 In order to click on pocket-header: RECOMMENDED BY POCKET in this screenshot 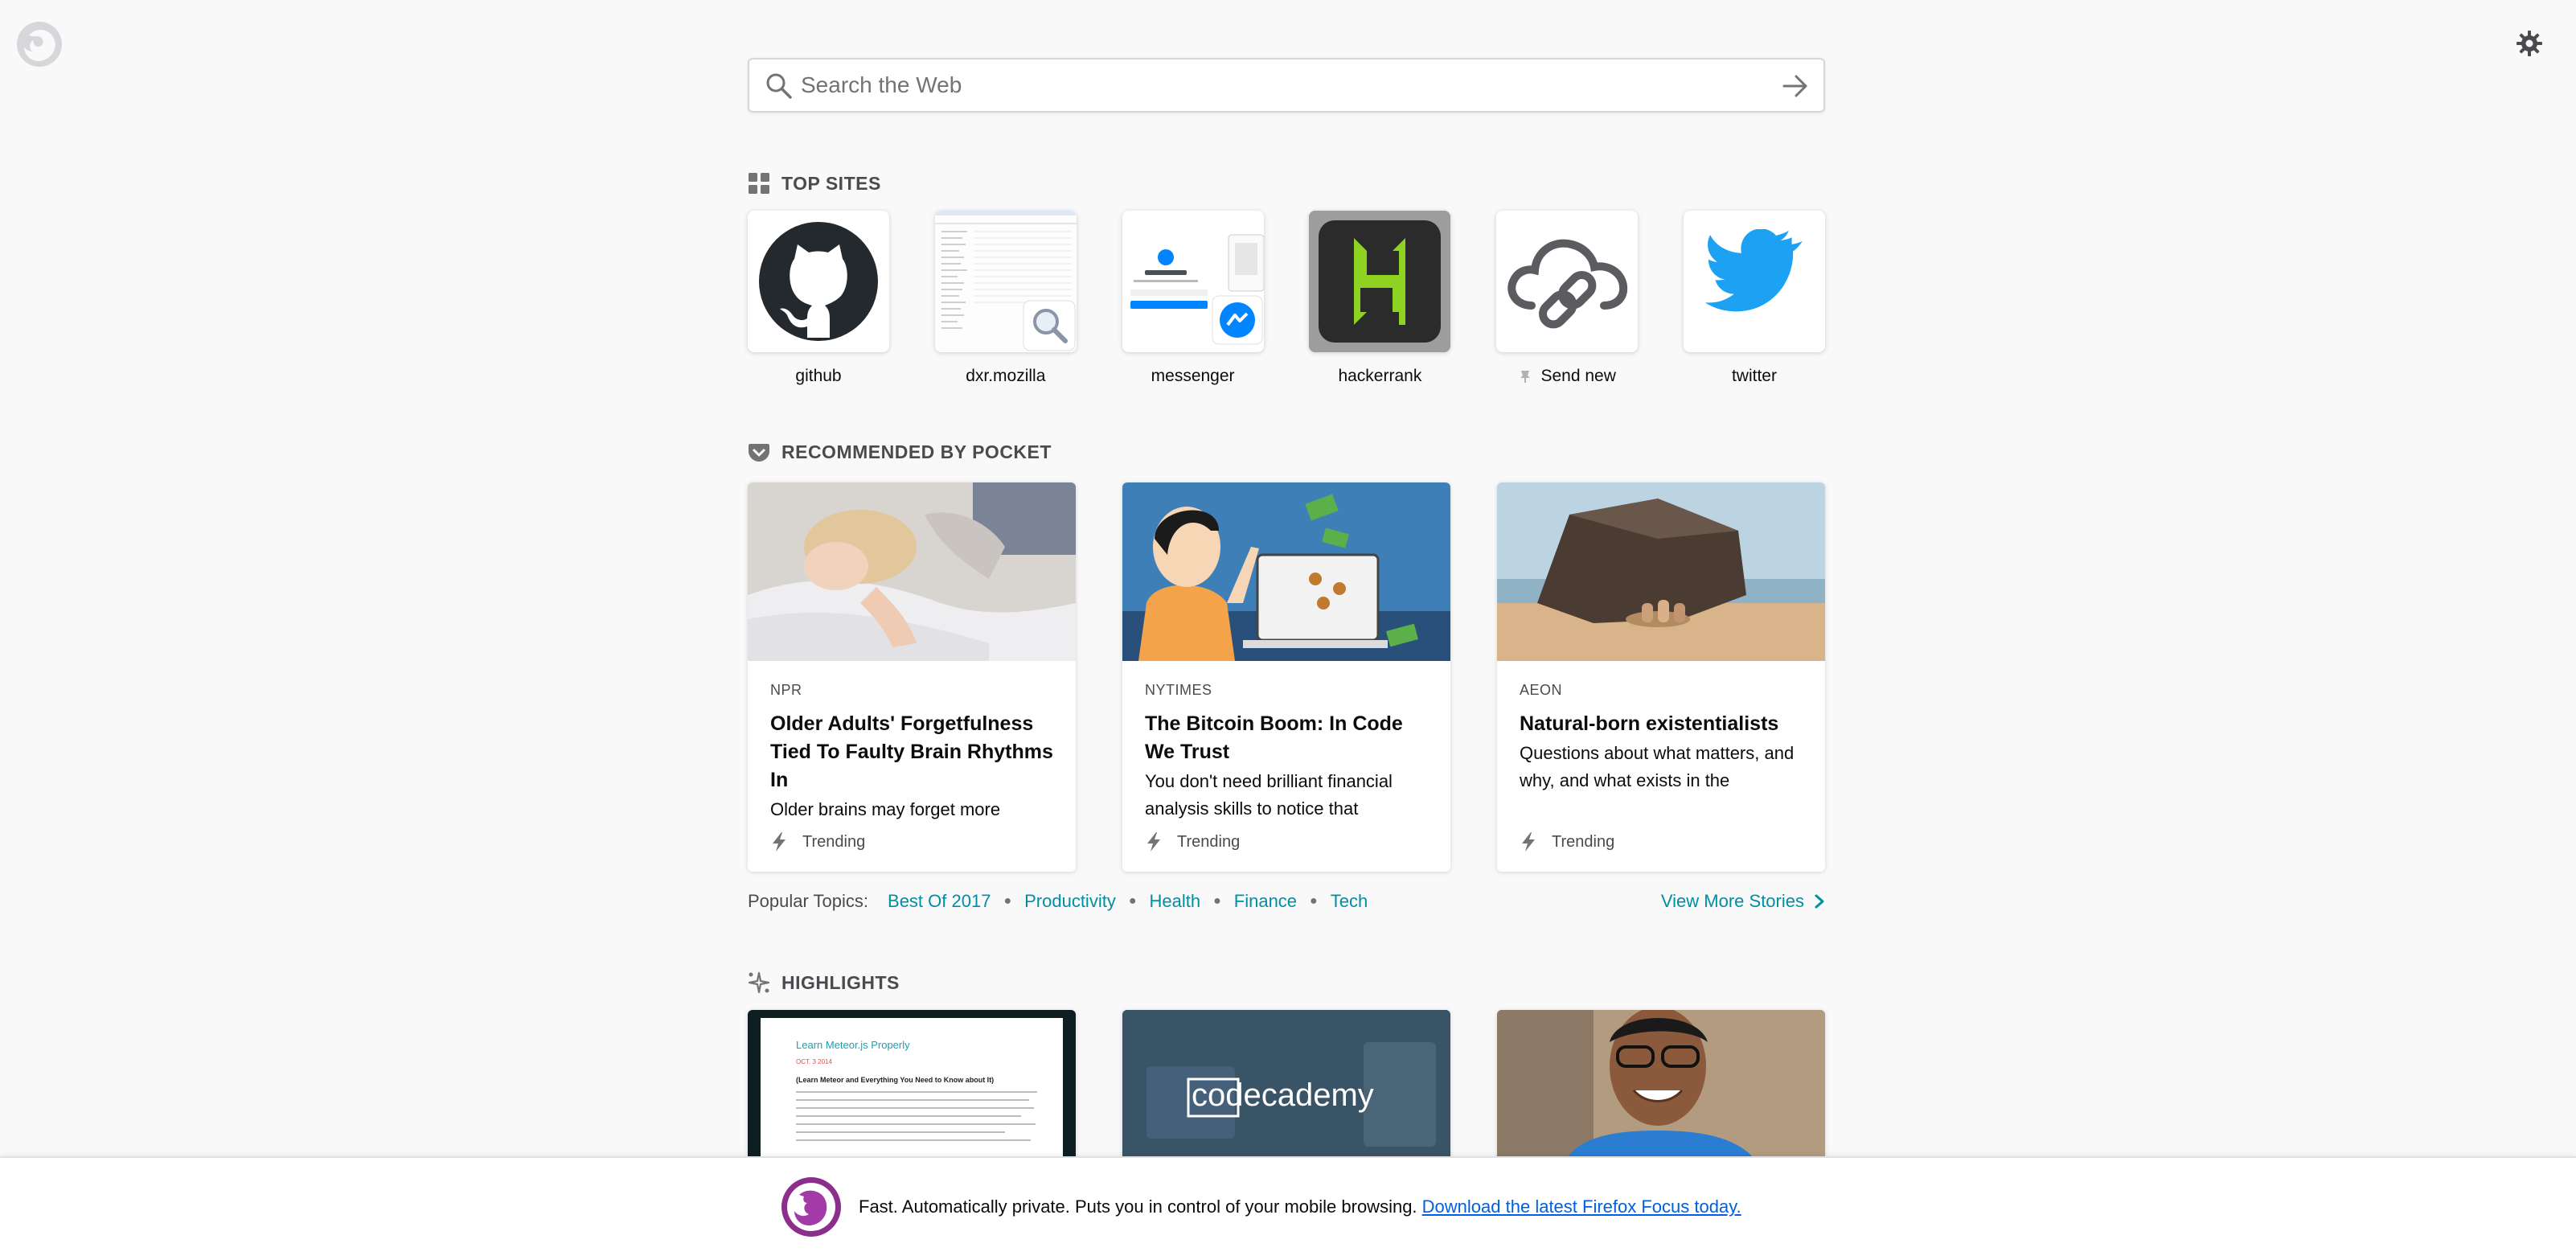, I will do `click(1286, 452)`.